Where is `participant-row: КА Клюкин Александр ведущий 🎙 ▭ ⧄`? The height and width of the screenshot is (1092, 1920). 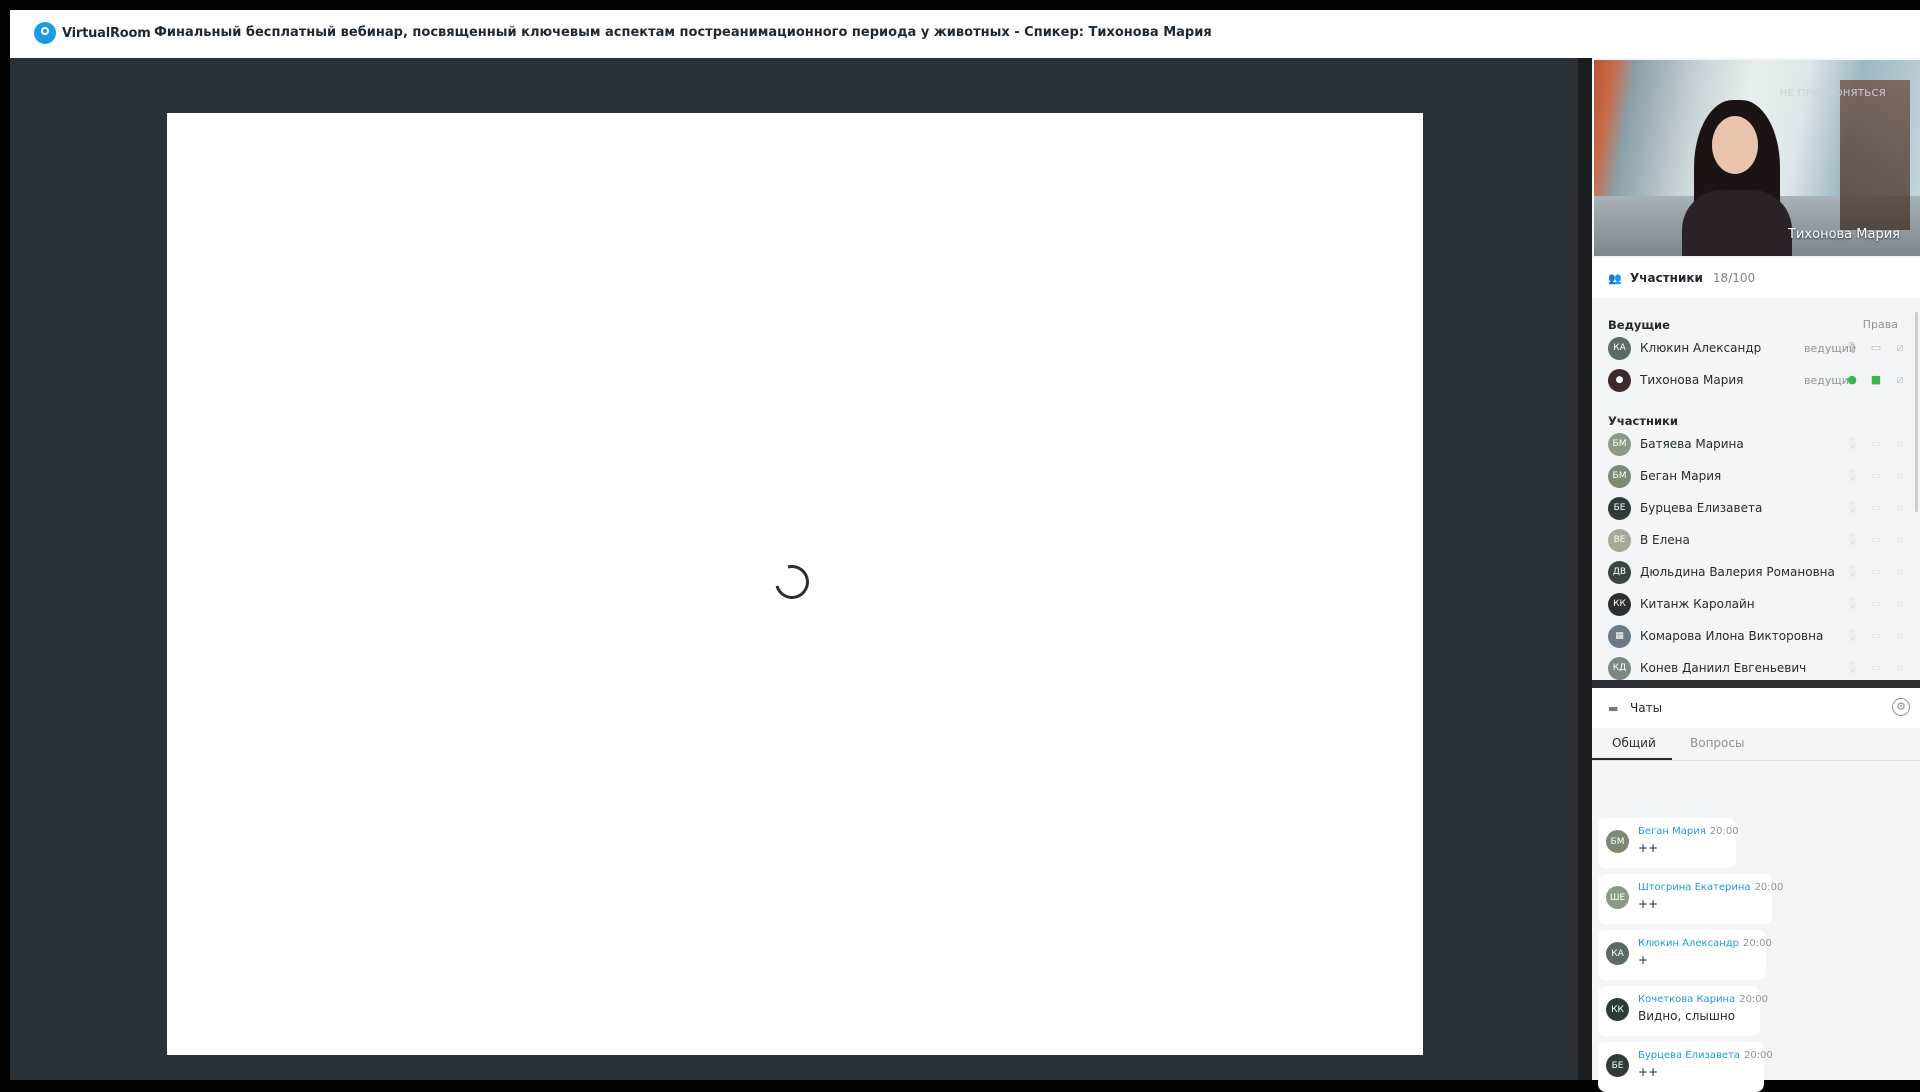 participant-row: КА Клюкин Александр ведущий 🎙 ▭ ⧄ is located at coordinates (1758, 348).